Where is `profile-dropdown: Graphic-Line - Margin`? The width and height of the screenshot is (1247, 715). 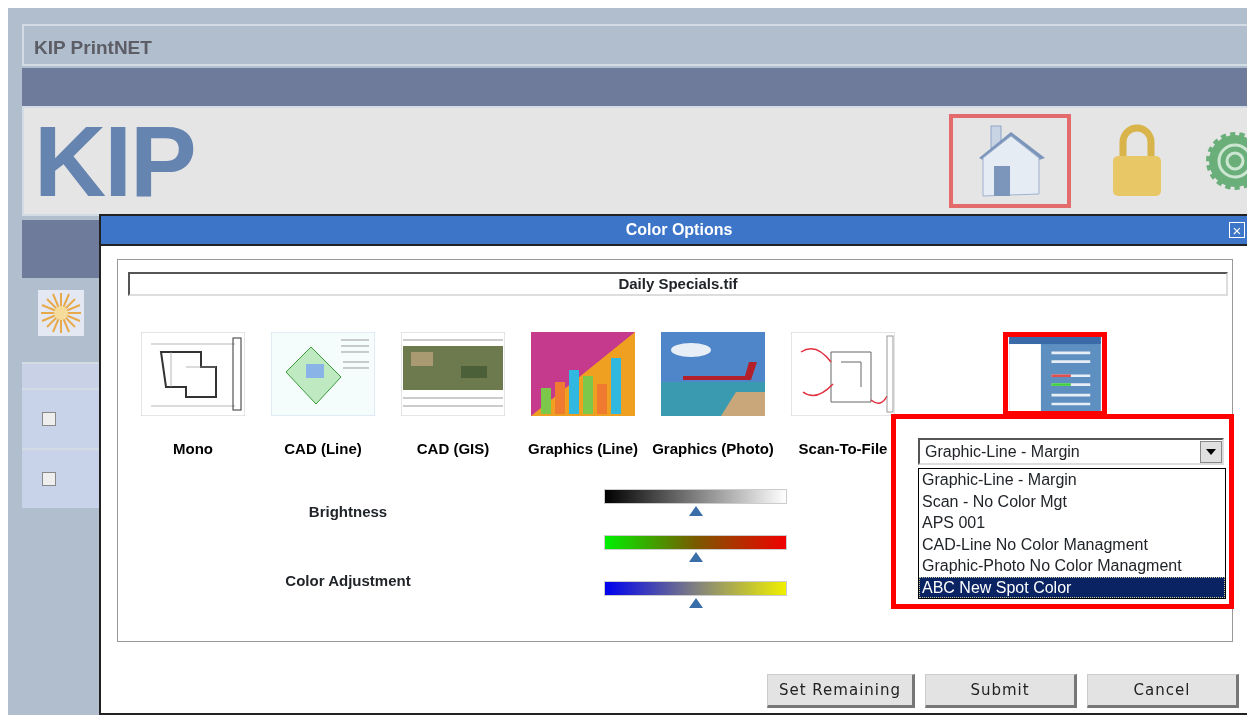
profile-dropdown: Graphic-Line - Margin is located at coordinates (1071, 451).